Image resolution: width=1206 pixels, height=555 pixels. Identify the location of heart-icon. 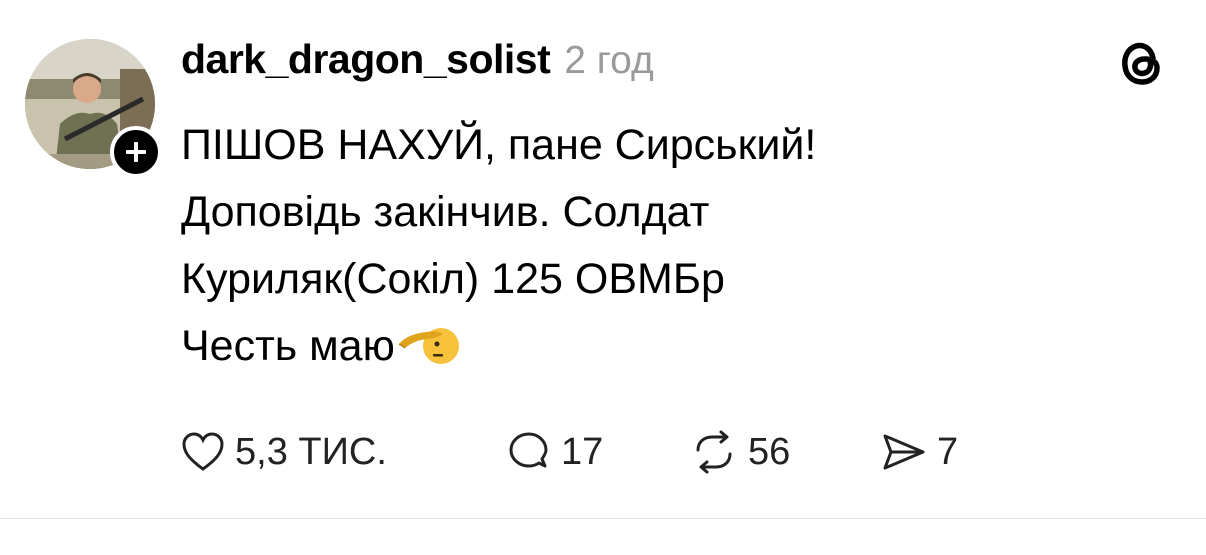
(203, 451).